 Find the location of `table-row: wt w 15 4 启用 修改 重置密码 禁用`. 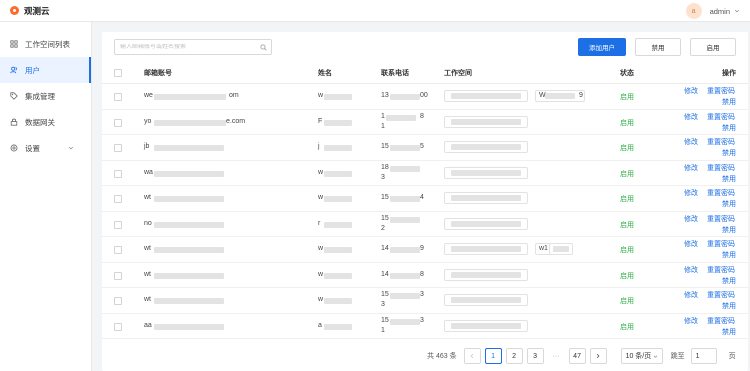

table-row: wt w 15 4 启用 修改 重置密码 禁用 is located at coordinates (425, 199).